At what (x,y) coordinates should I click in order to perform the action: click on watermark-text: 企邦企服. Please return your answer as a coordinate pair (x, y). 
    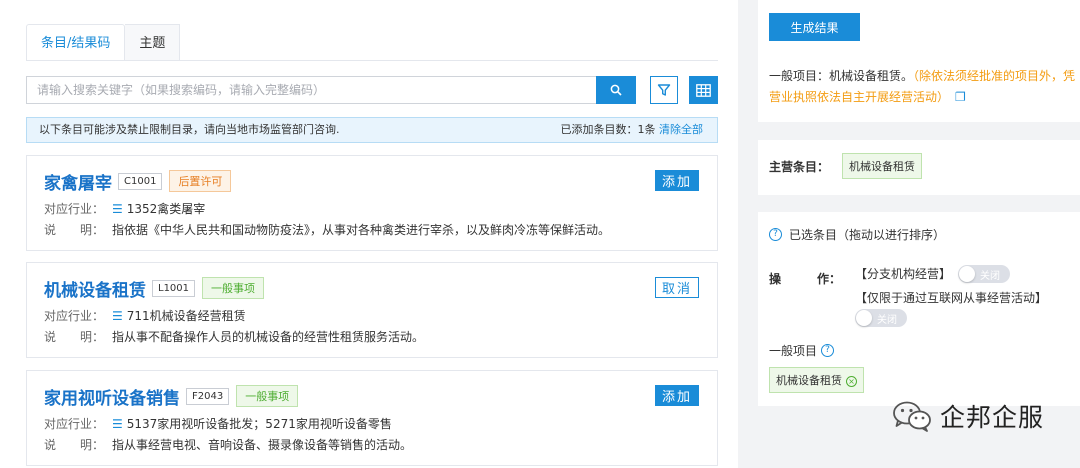
    Looking at the image, I should click on (992, 417).